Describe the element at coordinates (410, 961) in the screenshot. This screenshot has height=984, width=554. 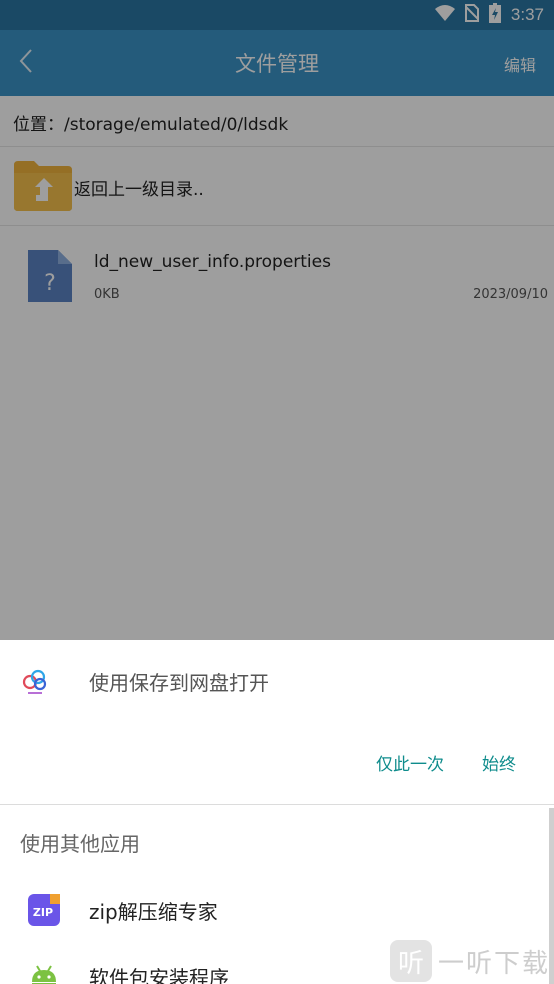
I see `watermark-logo-icon: 听` at that location.